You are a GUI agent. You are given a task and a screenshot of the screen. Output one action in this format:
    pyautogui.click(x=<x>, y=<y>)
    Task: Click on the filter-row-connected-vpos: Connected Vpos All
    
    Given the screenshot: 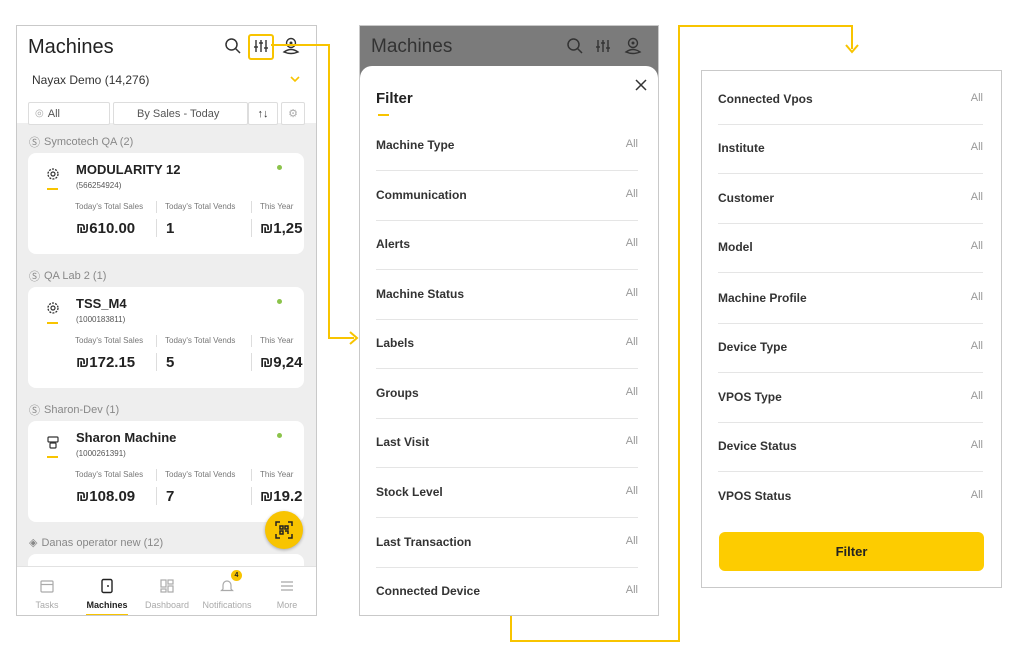 What is the action you would take?
    pyautogui.click(x=850, y=100)
    